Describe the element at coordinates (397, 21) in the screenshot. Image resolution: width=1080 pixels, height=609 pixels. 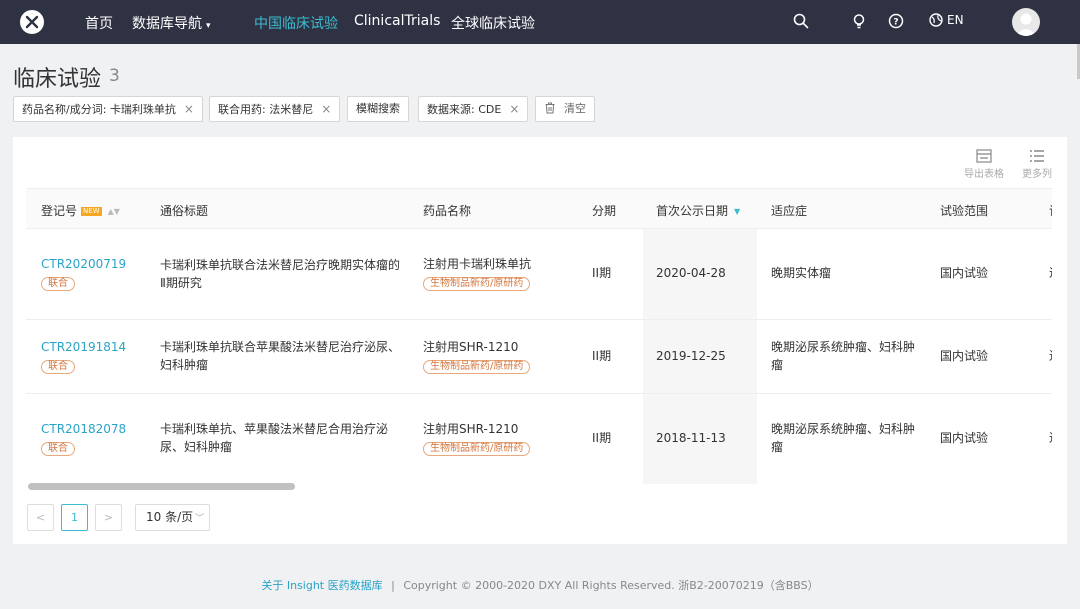
I see `nav-clinicaltrials: ClinicalTrials` at that location.